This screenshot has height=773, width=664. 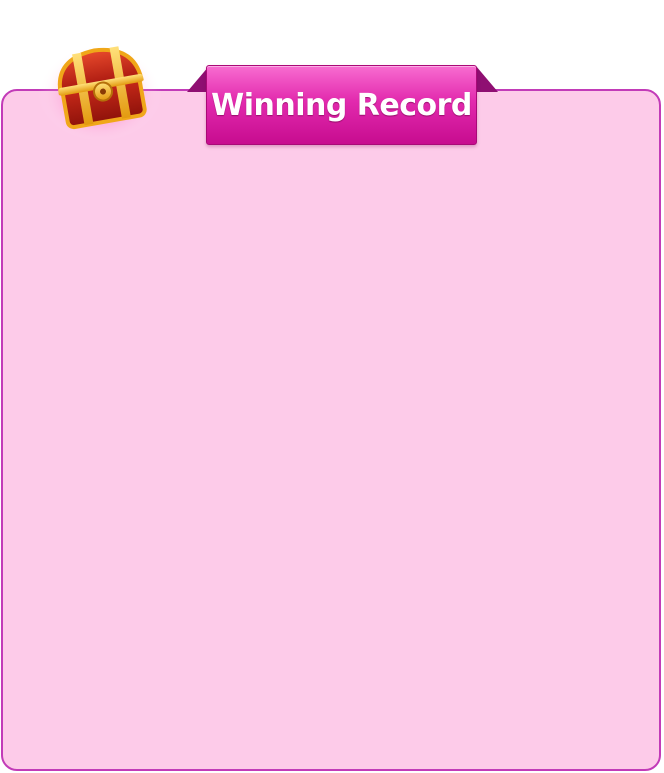 I want to click on treasure-chest-icon, so click(x=100, y=90).